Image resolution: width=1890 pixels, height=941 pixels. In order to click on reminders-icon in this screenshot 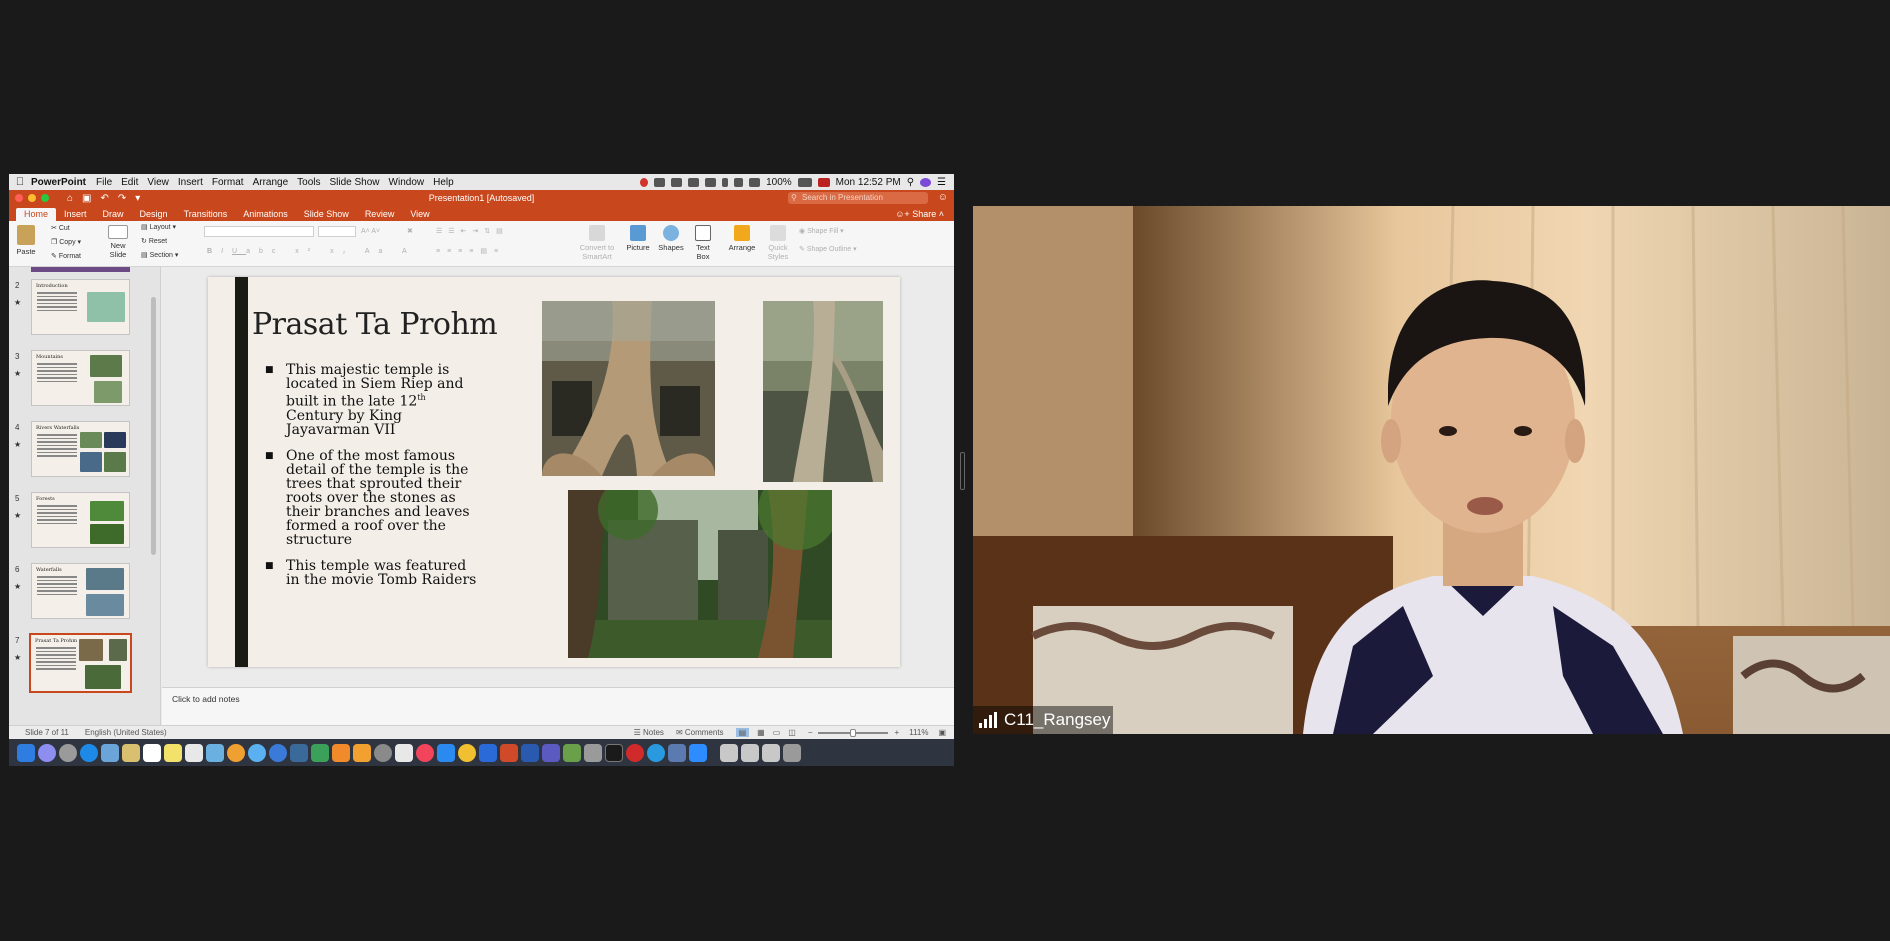, I will do `click(194, 752)`.